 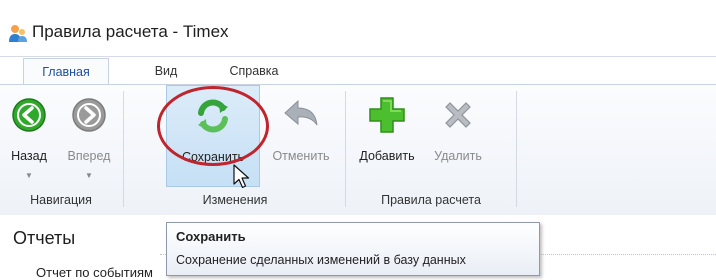 What do you see at coordinates (431, 200) in the screenshot?
I see `group-label-rules: Правила расчета` at bounding box center [431, 200].